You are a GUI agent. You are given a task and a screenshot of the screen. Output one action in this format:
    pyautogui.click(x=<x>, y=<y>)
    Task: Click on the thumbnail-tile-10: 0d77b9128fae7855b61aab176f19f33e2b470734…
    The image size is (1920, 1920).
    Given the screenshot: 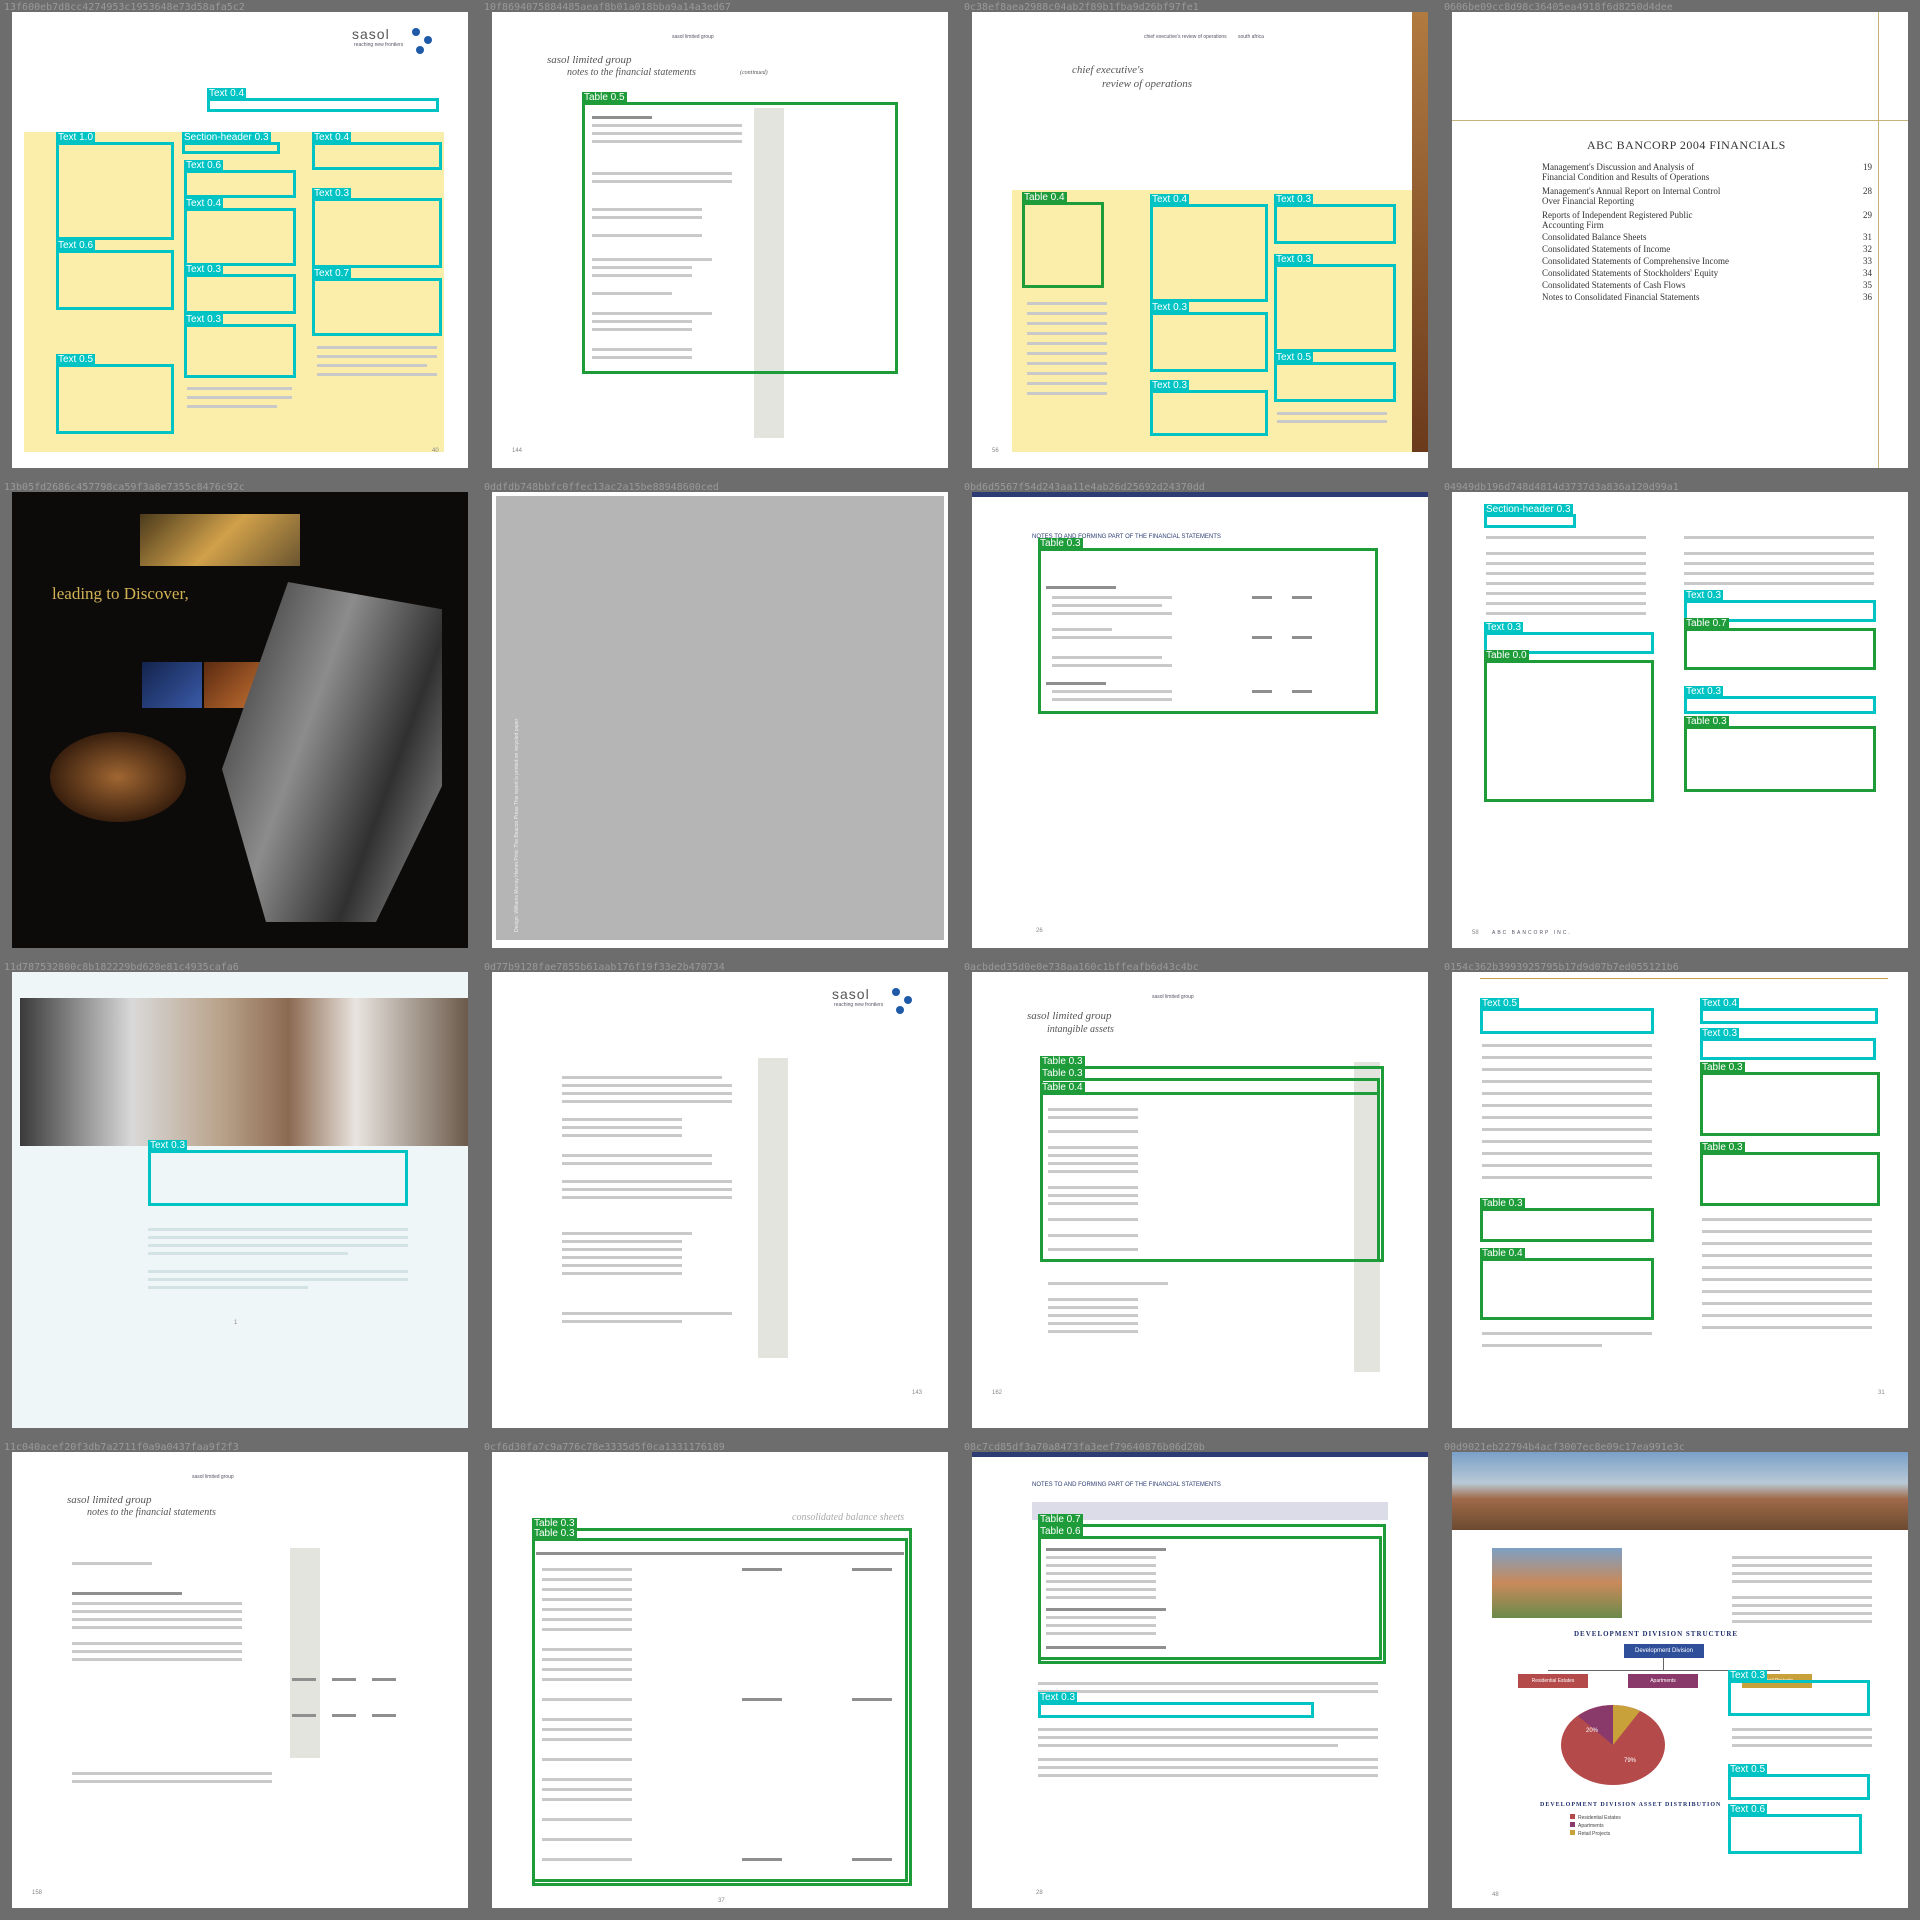 What is the action you would take?
    pyautogui.click(x=720, y=1200)
    